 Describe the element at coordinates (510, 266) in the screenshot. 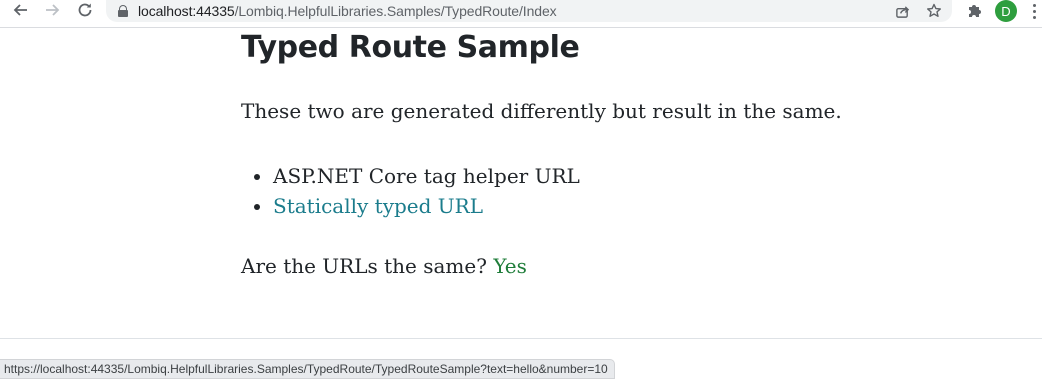

I see `answer-text: Yes` at that location.